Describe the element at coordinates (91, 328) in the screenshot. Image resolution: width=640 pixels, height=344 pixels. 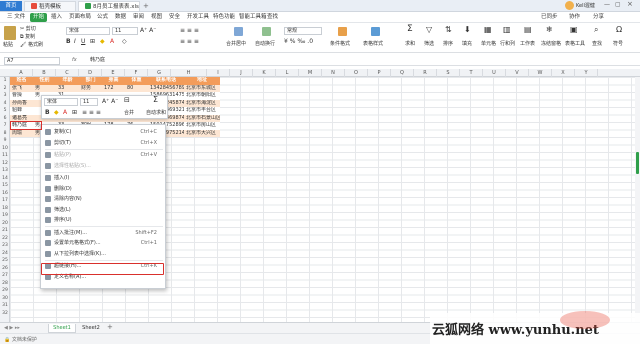
I see `sheet-tab-2: Sheet2` at that location.